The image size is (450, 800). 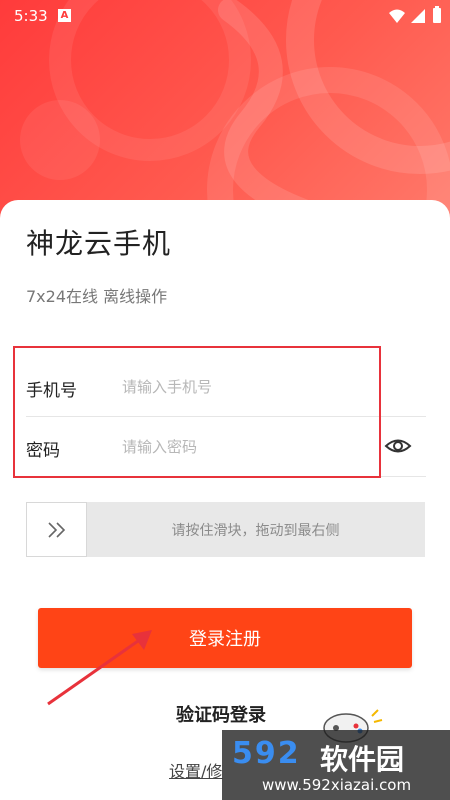 What do you see at coordinates (398, 446) in the screenshot?
I see `eye-icon` at bounding box center [398, 446].